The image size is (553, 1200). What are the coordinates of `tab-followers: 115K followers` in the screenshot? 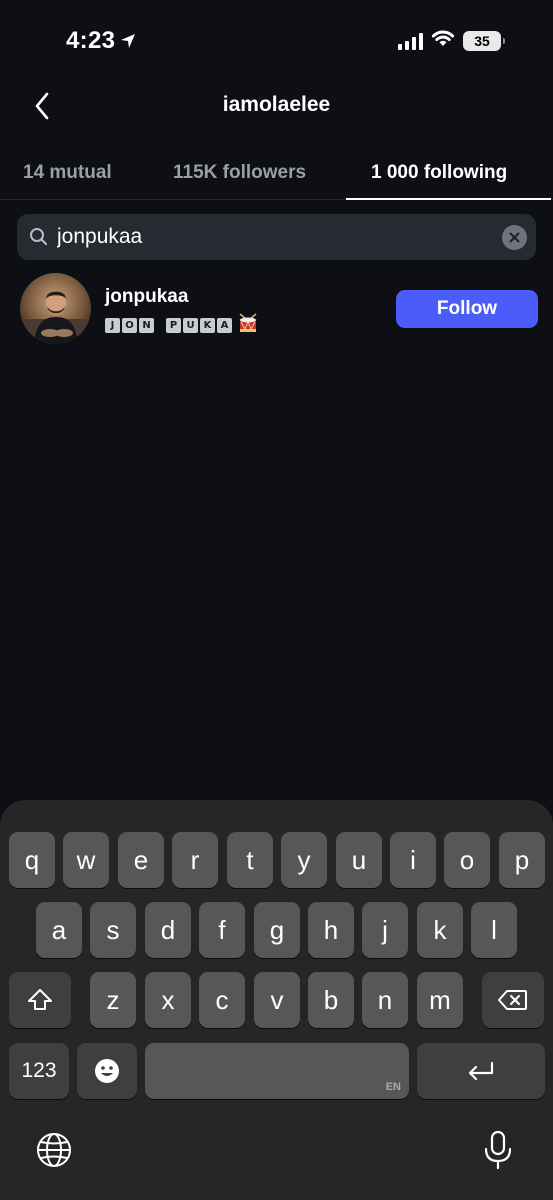 It's located at (239, 173).